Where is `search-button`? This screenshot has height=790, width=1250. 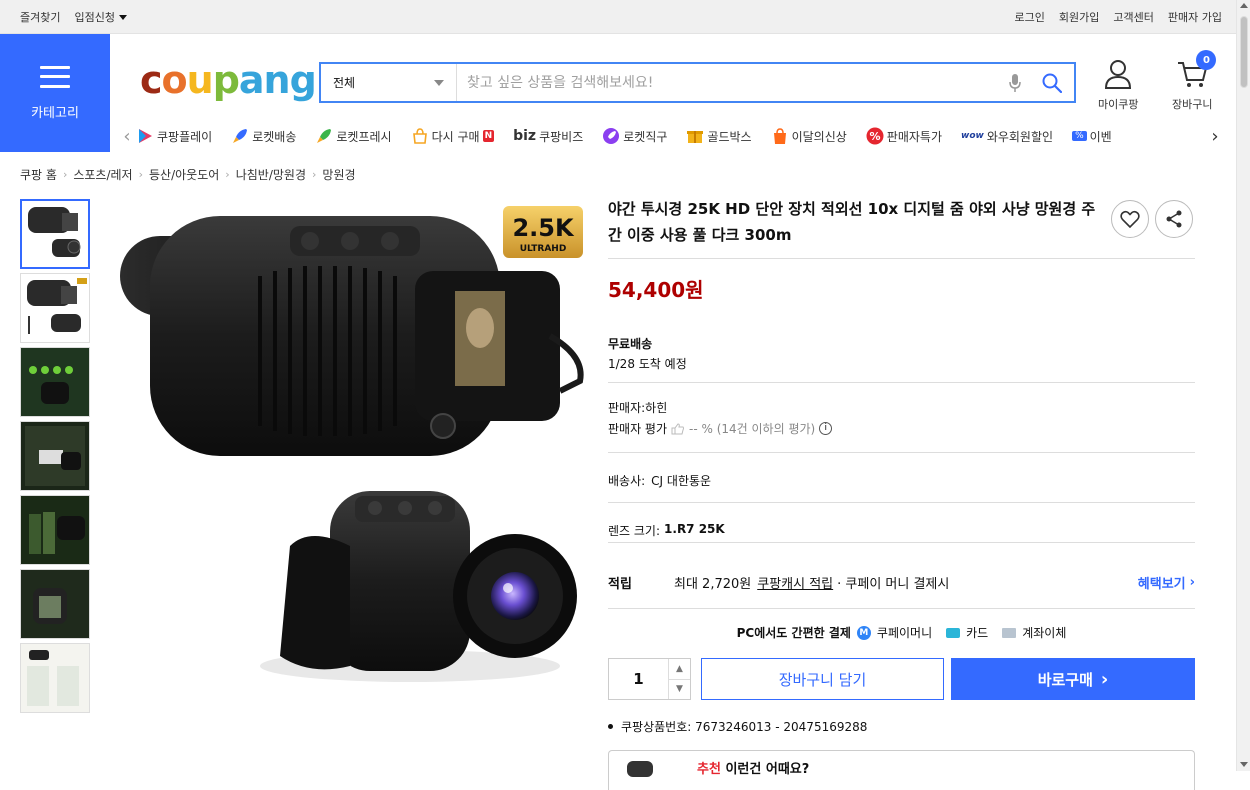 search-button is located at coordinates (1052, 83).